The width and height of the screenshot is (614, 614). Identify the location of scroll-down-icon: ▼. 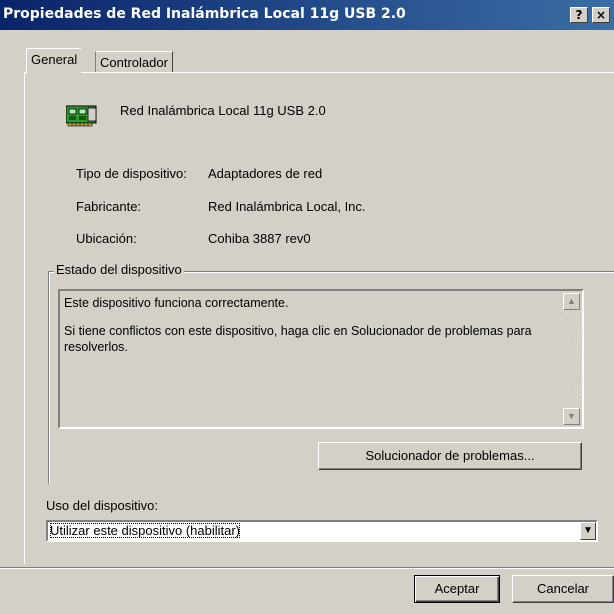
(571, 416).